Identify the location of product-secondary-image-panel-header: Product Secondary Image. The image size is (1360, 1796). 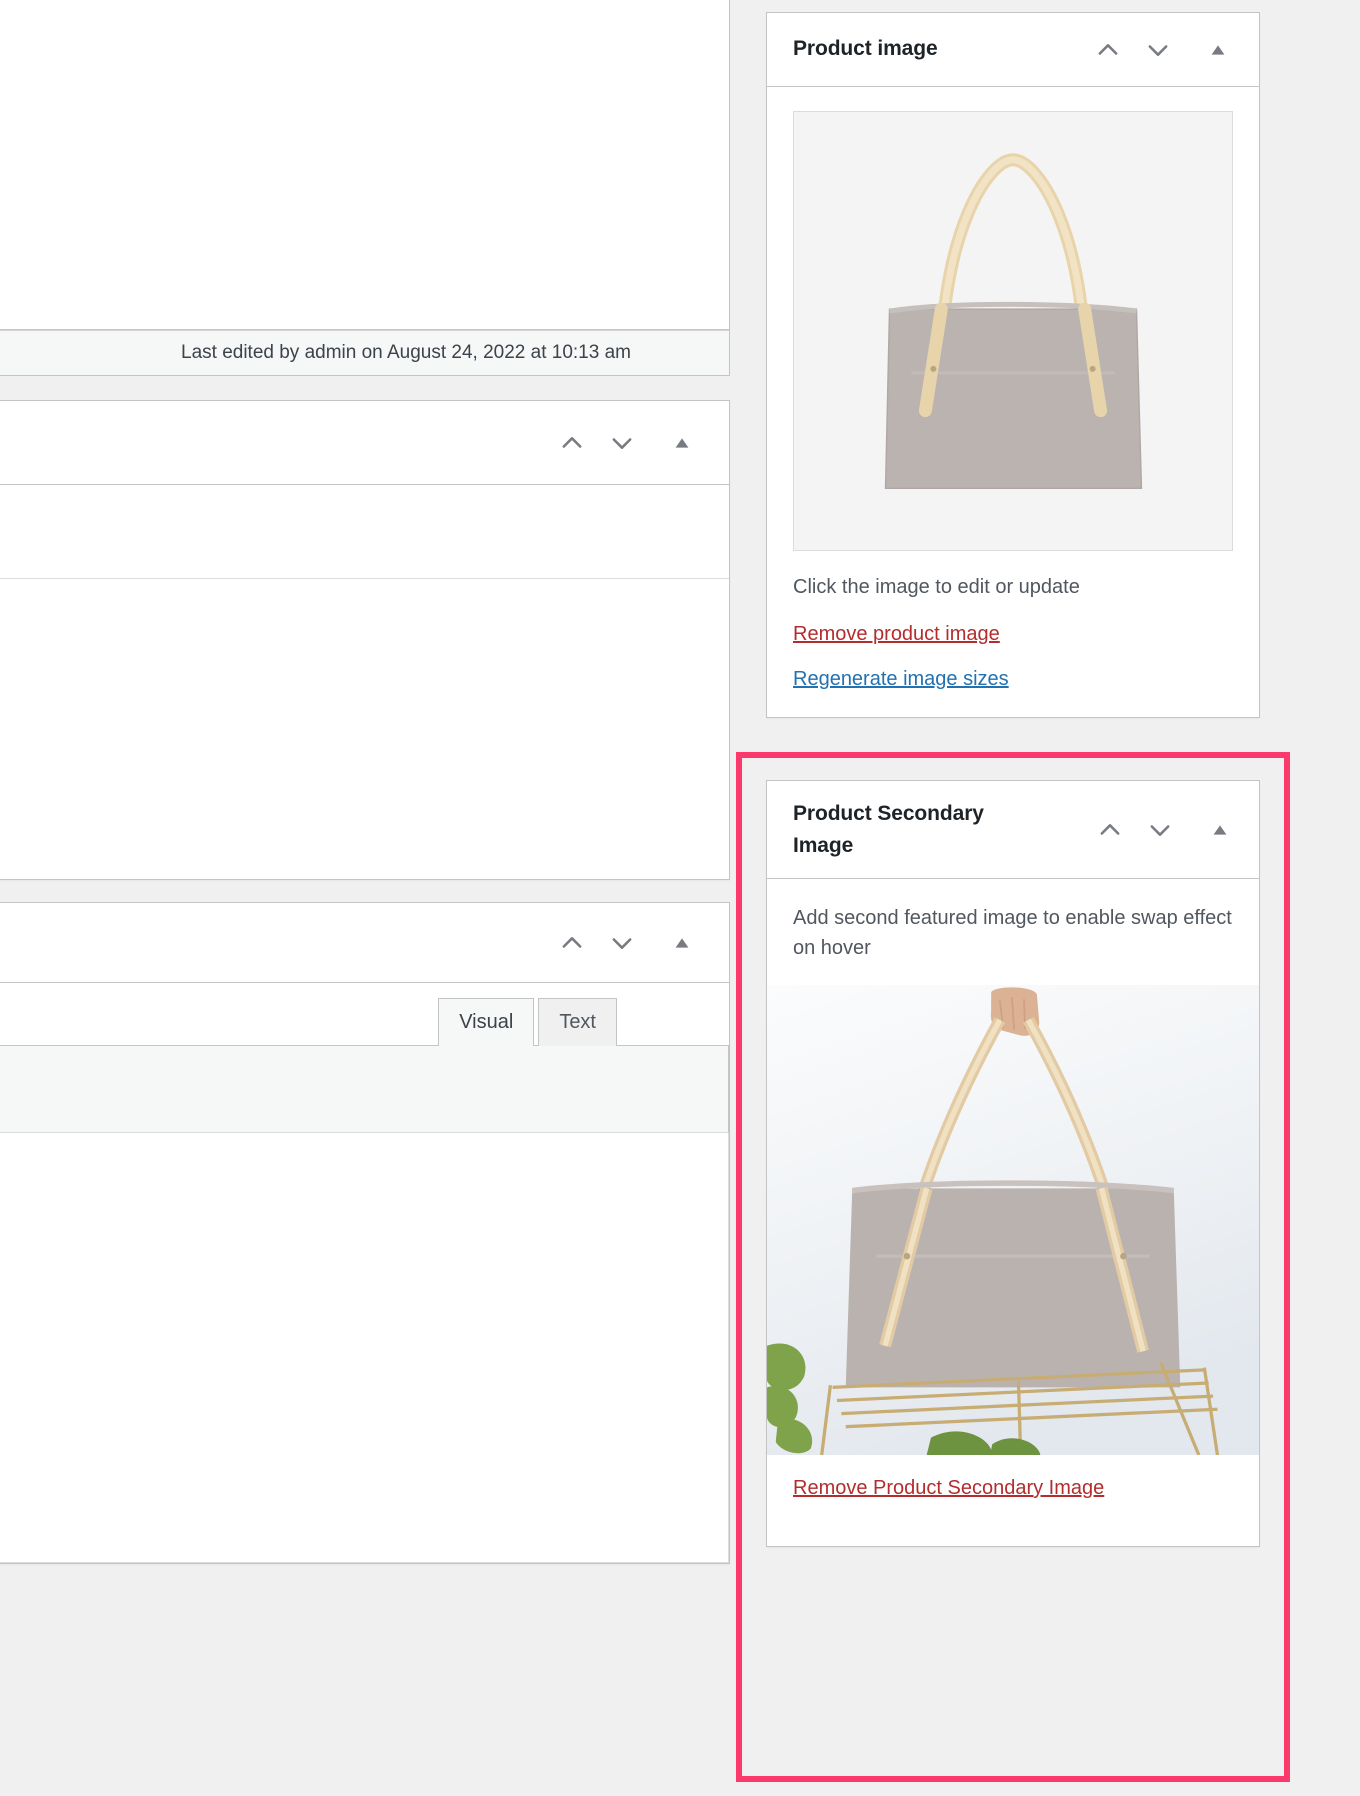
(1013, 830).